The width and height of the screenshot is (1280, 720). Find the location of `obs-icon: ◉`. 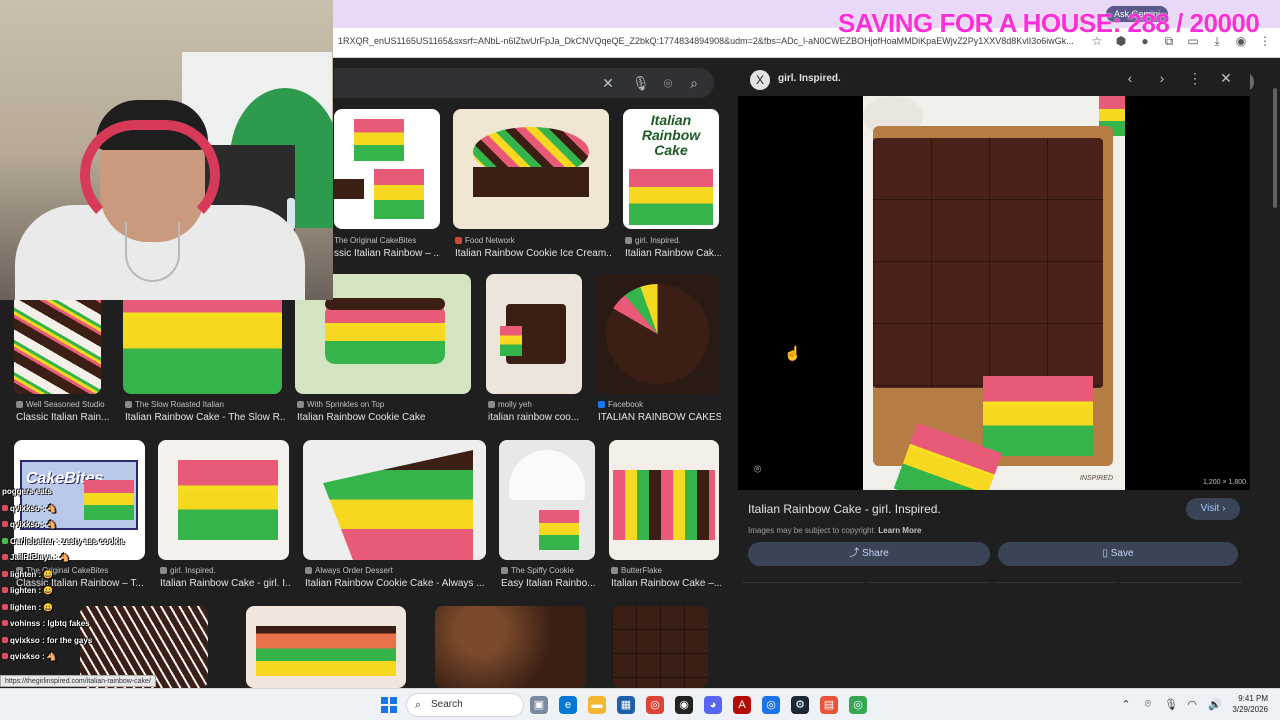

obs-icon: ◉ is located at coordinates (684, 705).